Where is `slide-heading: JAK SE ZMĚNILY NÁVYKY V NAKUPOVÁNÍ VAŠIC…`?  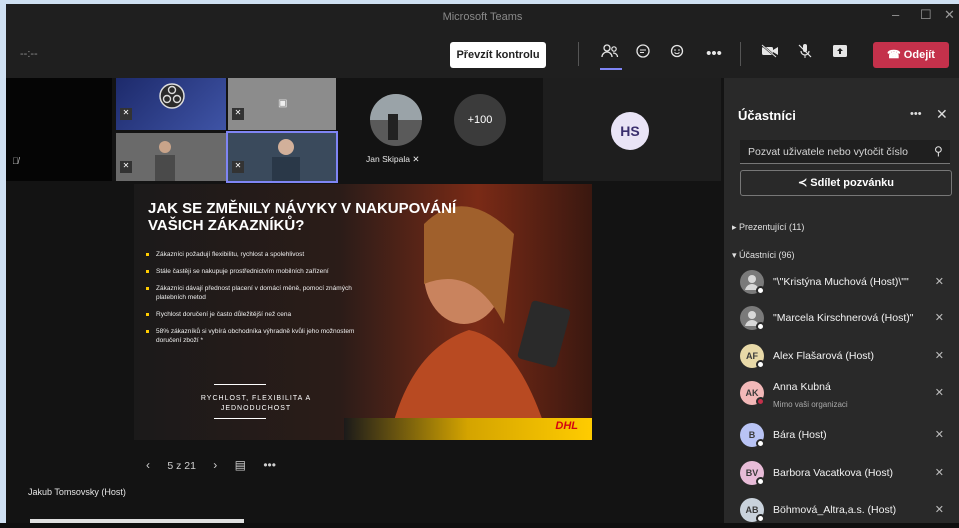 slide-heading: JAK SE ZMĚNILY NÁVYKY V NAKUPOVÁNÍ VAŠIC… is located at coordinates (302, 217).